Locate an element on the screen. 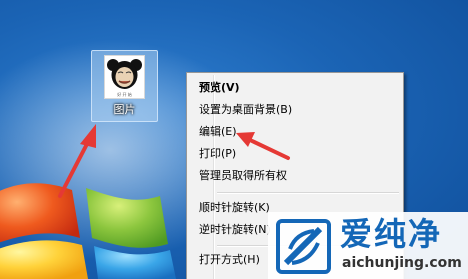 The width and height of the screenshot is (468, 279). logo-mark-icon is located at coordinates (303, 246).